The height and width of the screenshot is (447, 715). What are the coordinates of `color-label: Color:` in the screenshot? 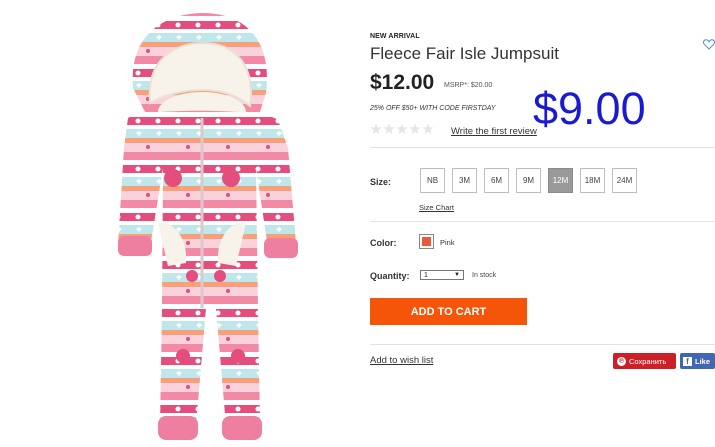 It's located at (383, 243).